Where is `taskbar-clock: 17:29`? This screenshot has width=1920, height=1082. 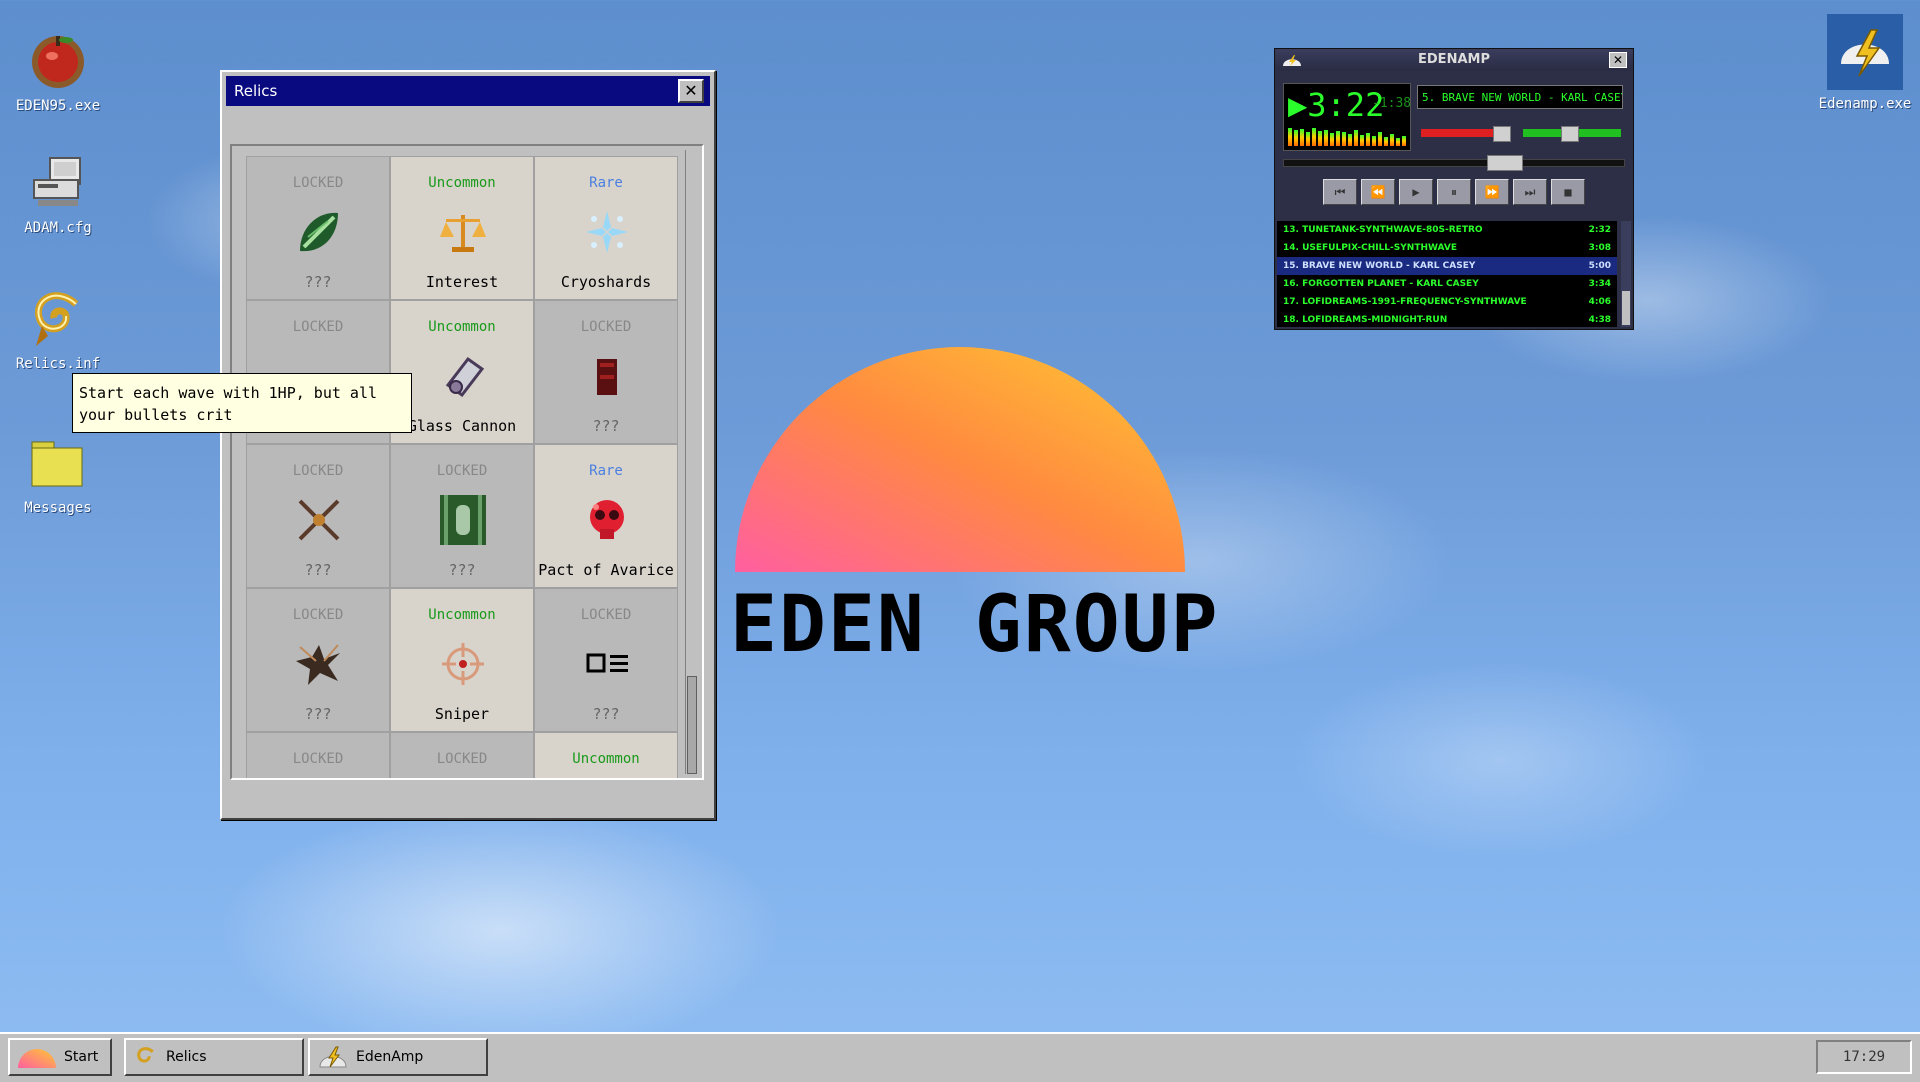 taskbar-clock: 17:29 is located at coordinates (1864, 1057).